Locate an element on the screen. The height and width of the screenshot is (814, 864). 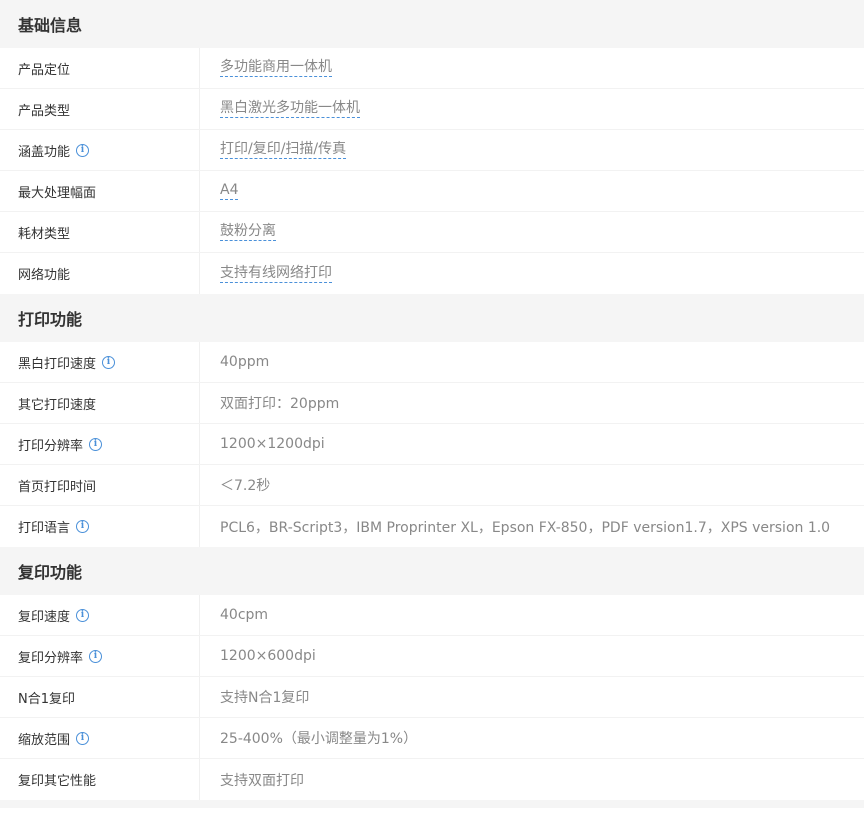
spec-row-other-print-speed: 其它打印速度 双面打印：20ppm is located at coordinates (432, 403).